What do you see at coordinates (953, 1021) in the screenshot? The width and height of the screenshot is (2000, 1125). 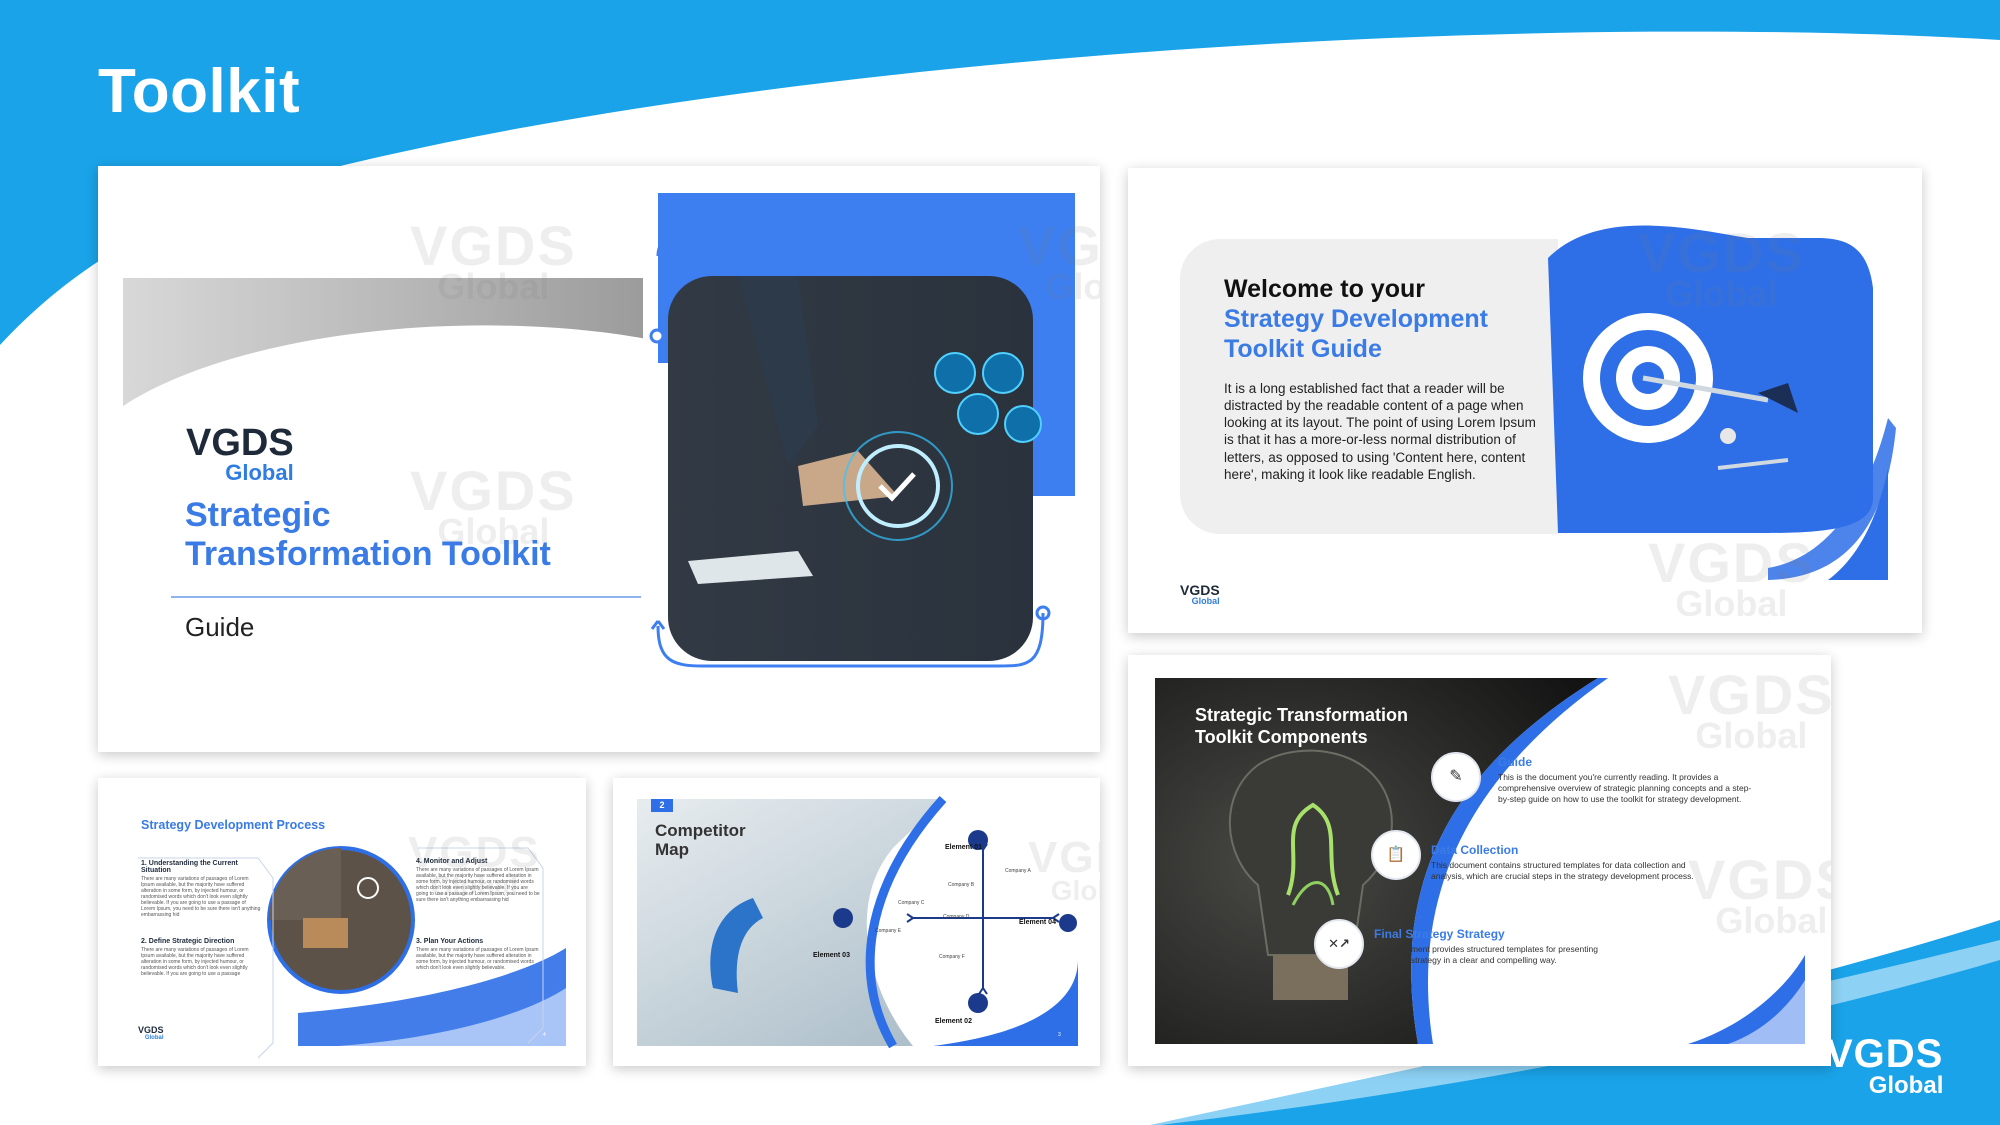 I see `element-label: Element 02` at bounding box center [953, 1021].